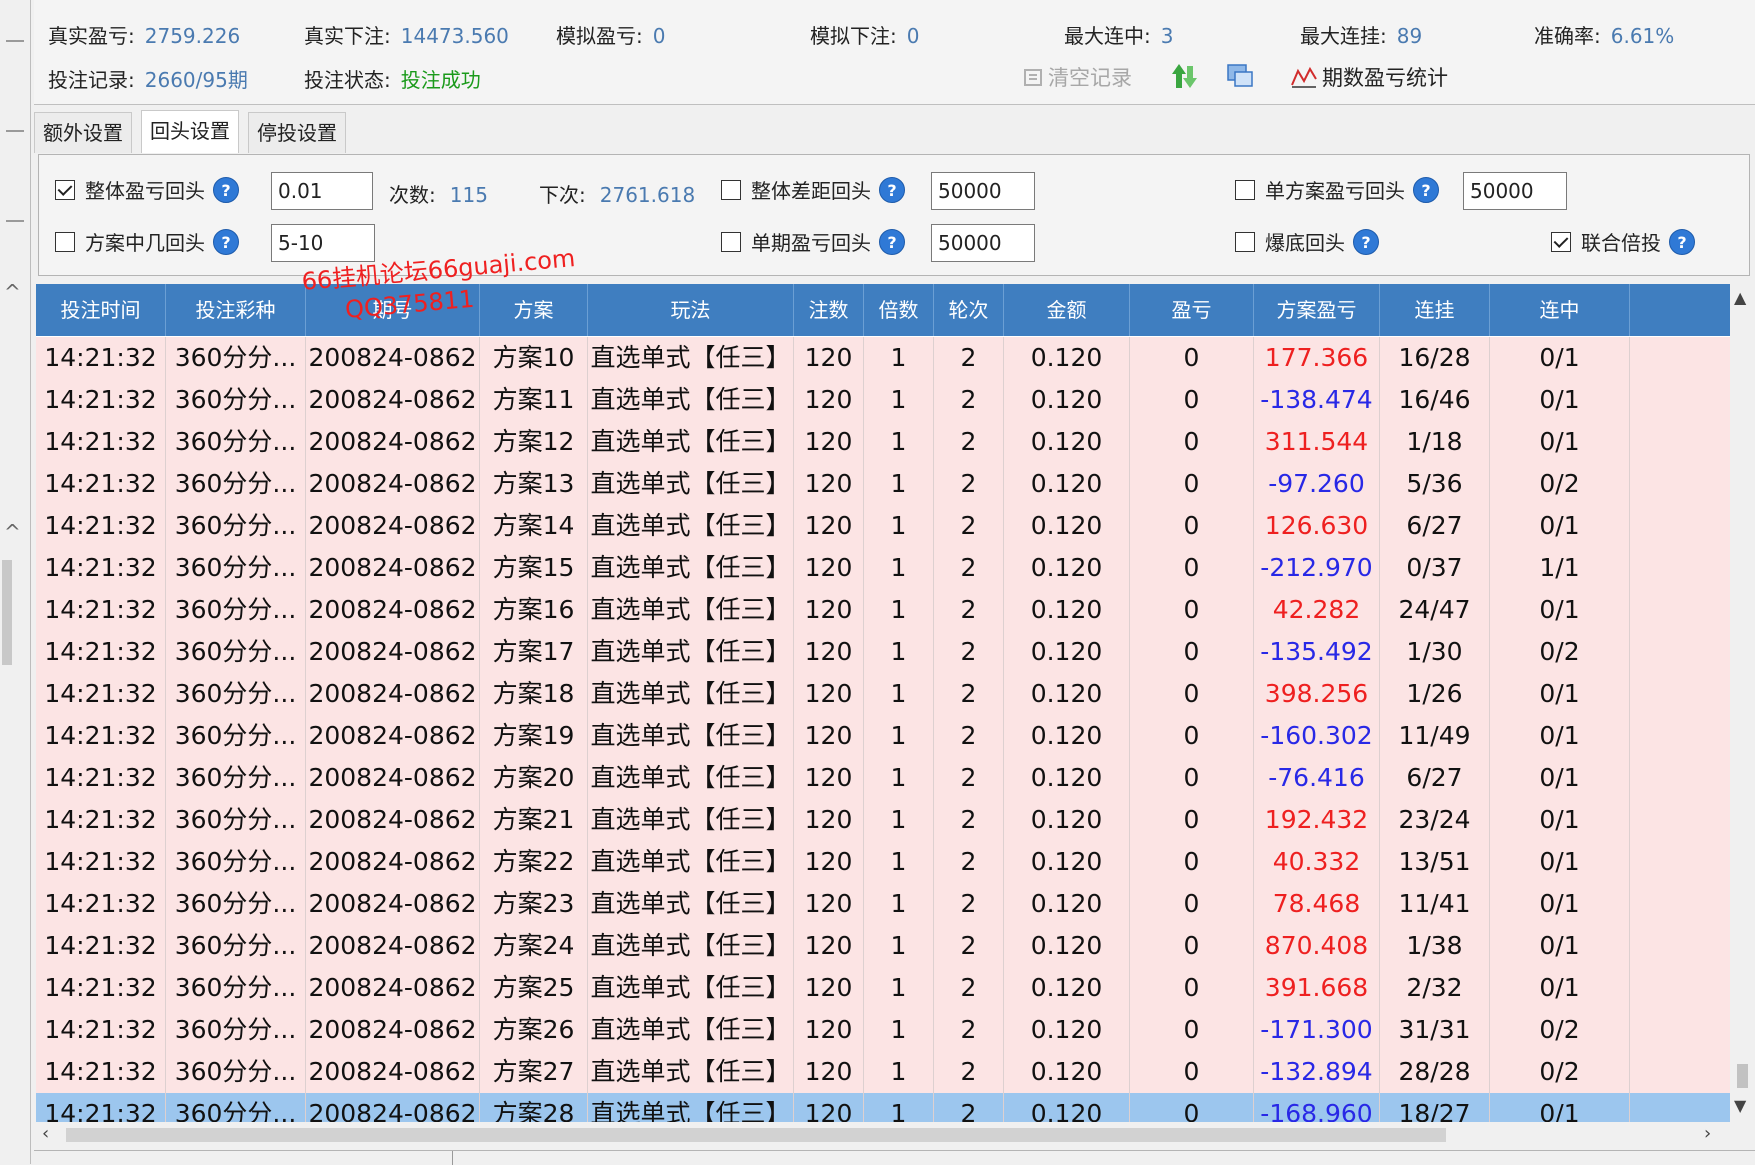 The width and height of the screenshot is (1755, 1165). What do you see at coordinates (147, 189) in the screenshot?
I see `overall-pl-checkbox: 整体盈亏回头?` at bounding box center [147, 189].